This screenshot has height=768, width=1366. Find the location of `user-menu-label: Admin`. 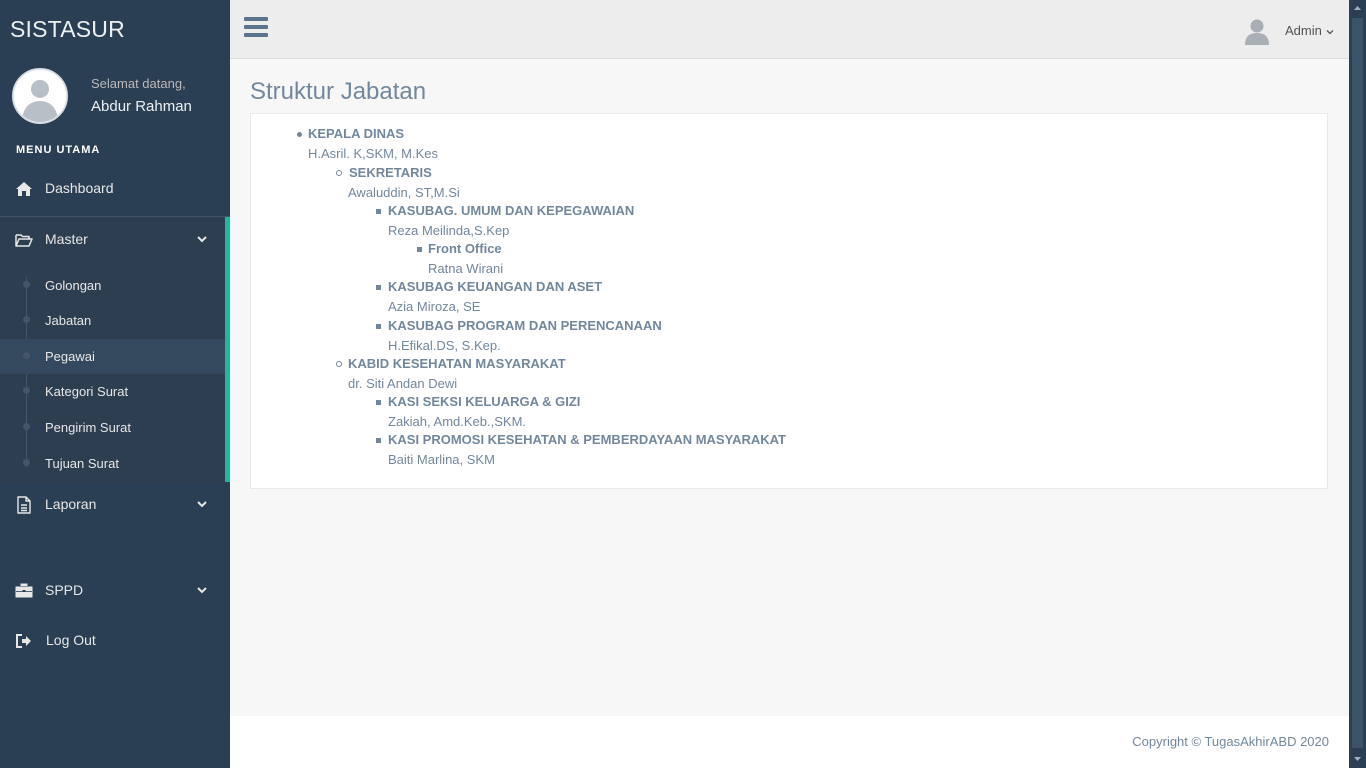

user-menu-label: Admin is located at coordinates (1303, 30).